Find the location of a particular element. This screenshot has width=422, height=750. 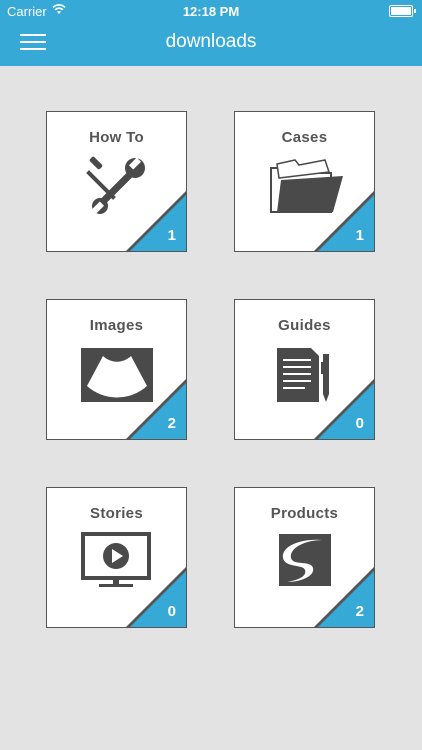

tile-label: Stories is located at coordinates (116, 513).